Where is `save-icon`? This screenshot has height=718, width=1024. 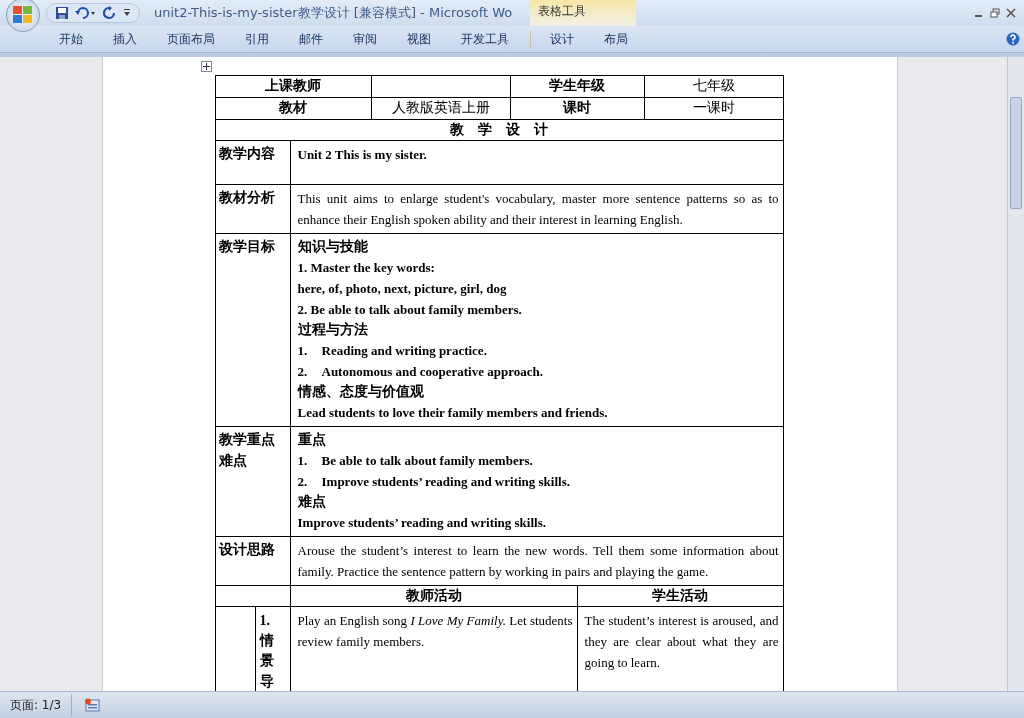 save-icon is located at coordinates (62, 13).